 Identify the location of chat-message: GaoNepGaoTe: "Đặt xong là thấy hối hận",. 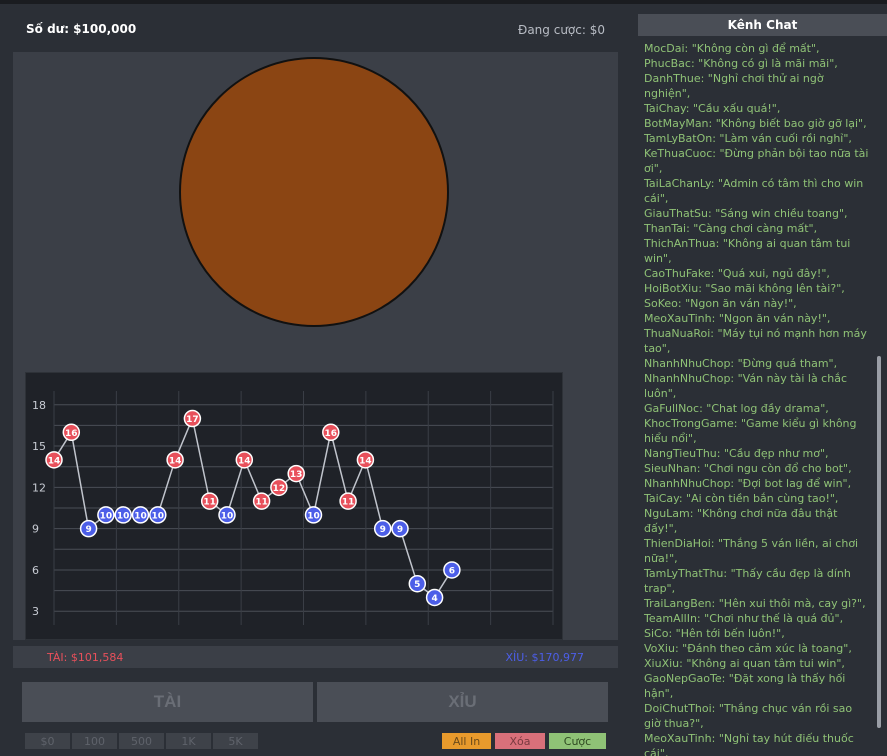
(745, 686).